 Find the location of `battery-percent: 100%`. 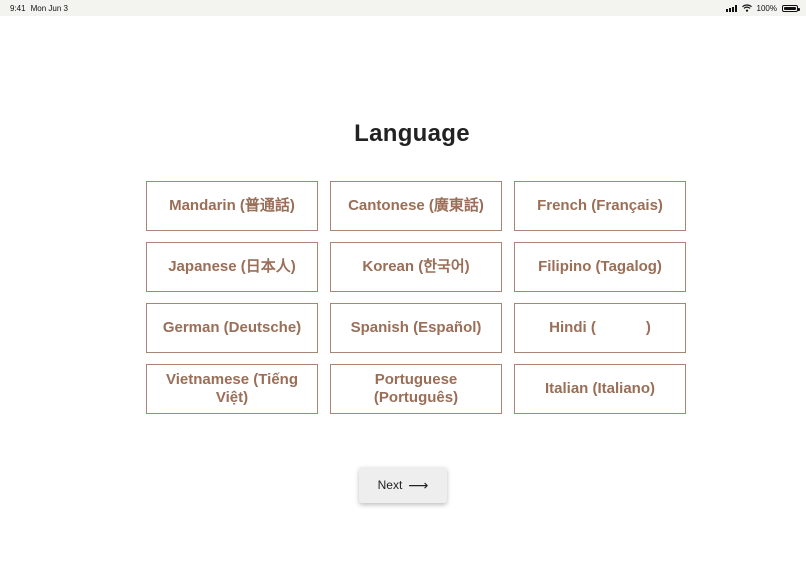

battery-percent: 100% is located at coordinates (766, 8).